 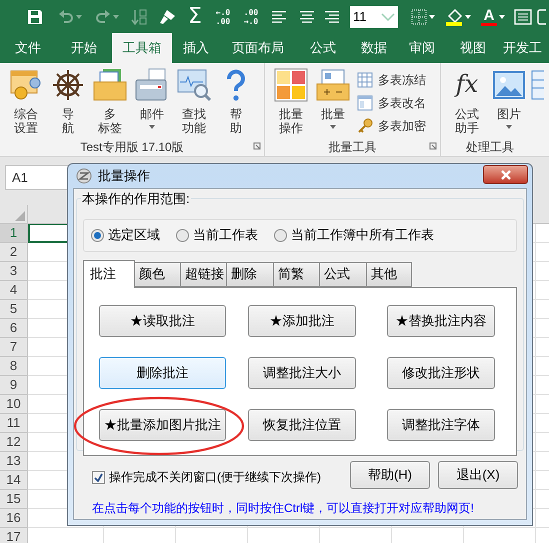 I want to click on row-header: 2, so click(x=14, y=252).